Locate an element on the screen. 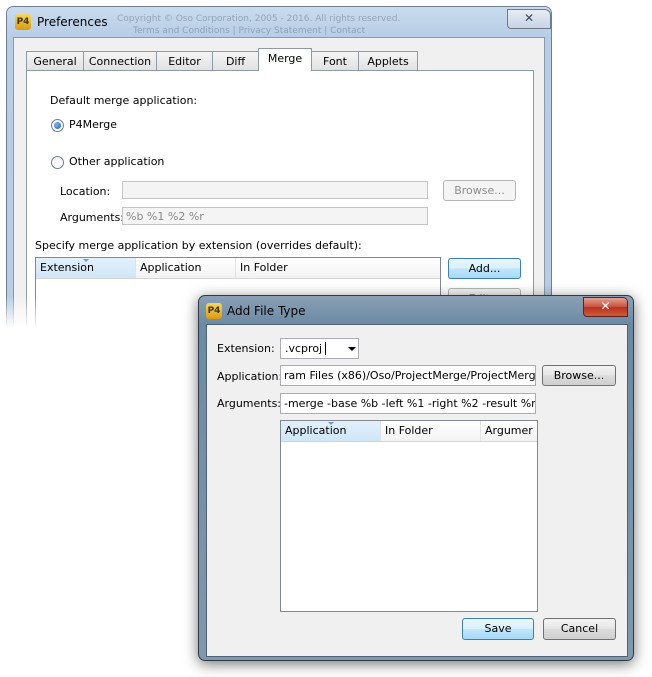 The width and height of the screenshot is (652, 677). p4merge-radio is located at coordinates (57, 125).